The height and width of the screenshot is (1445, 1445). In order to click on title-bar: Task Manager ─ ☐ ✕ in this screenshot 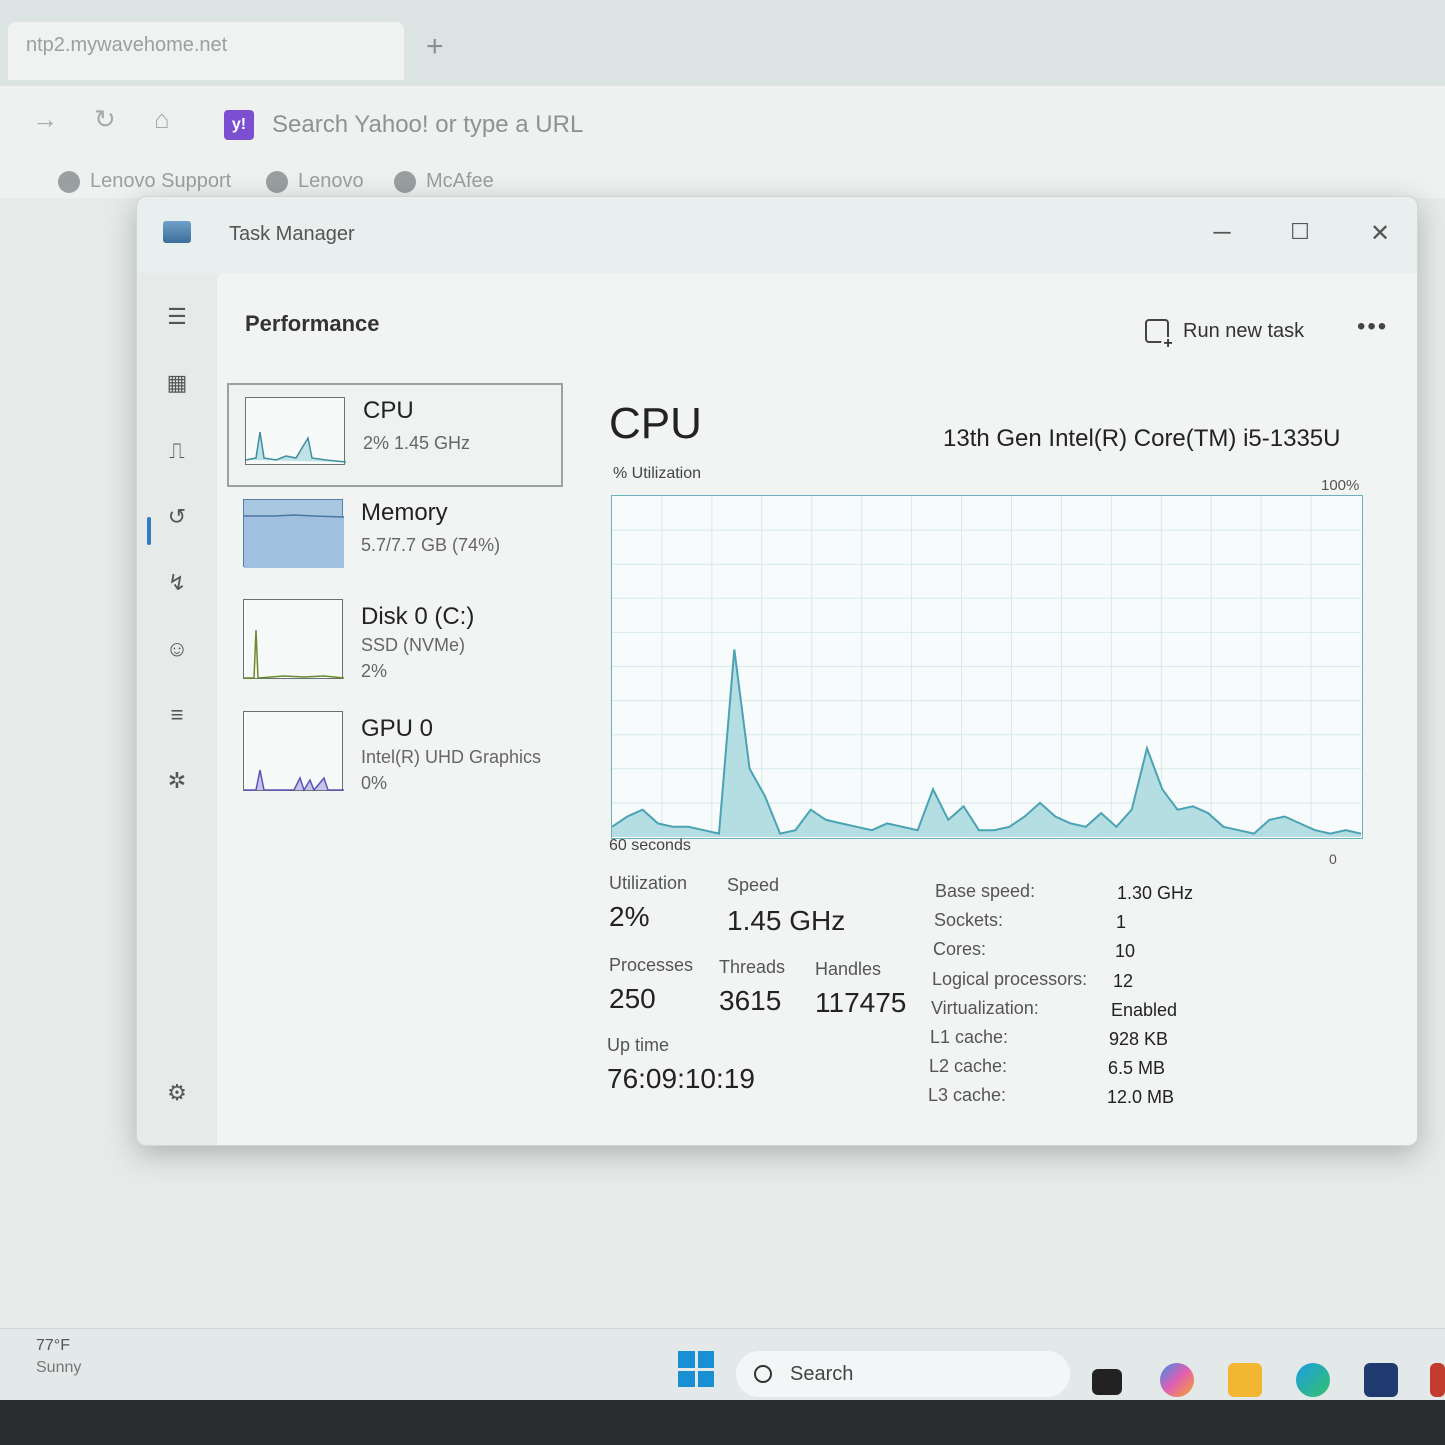, I will do `click(777, 235)`.